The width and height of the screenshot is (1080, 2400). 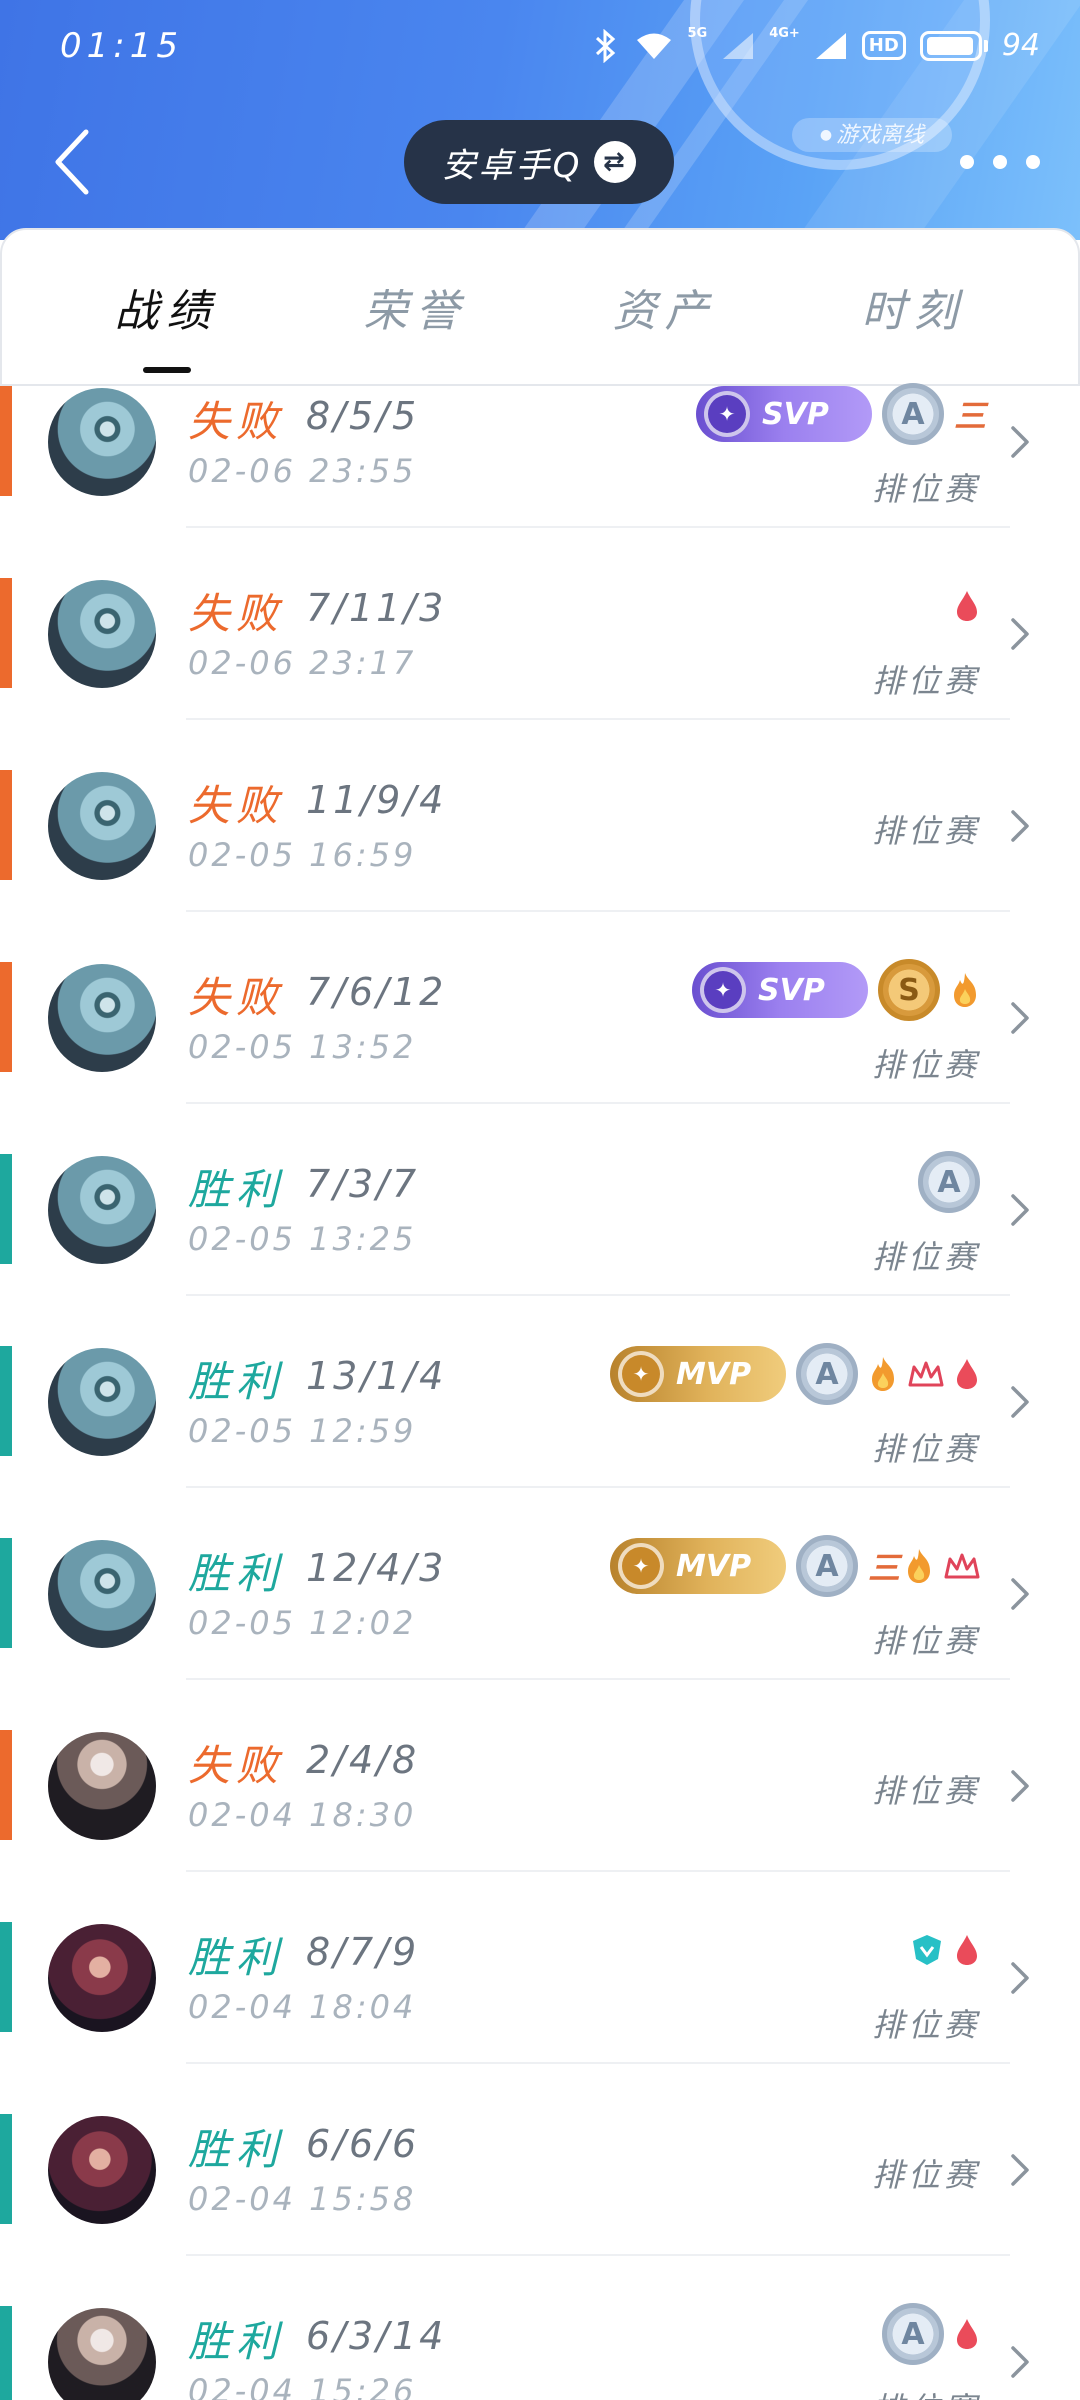 I want to click on match-row: 失败 8/5/5 02-06 23:55 ✦ SVP A 三排位赛, so click(x=540, y=480).